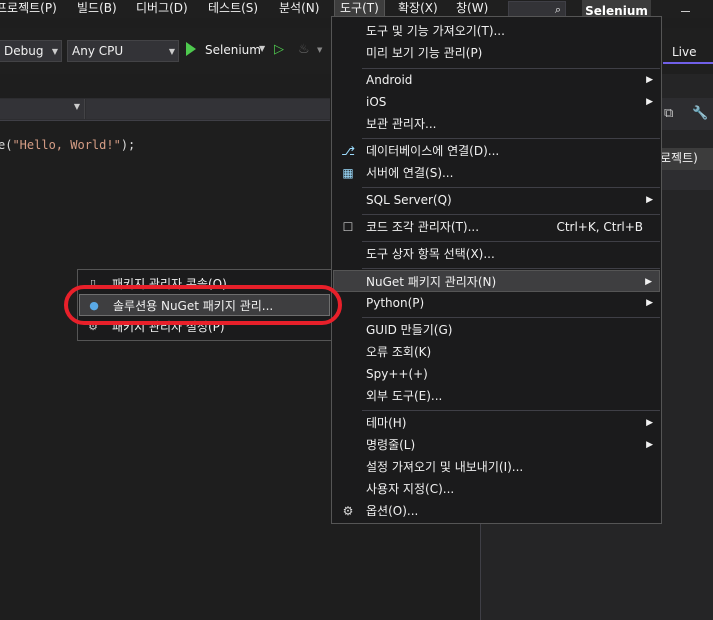  I want to click on code-prefix: e(, so click(6, 145).